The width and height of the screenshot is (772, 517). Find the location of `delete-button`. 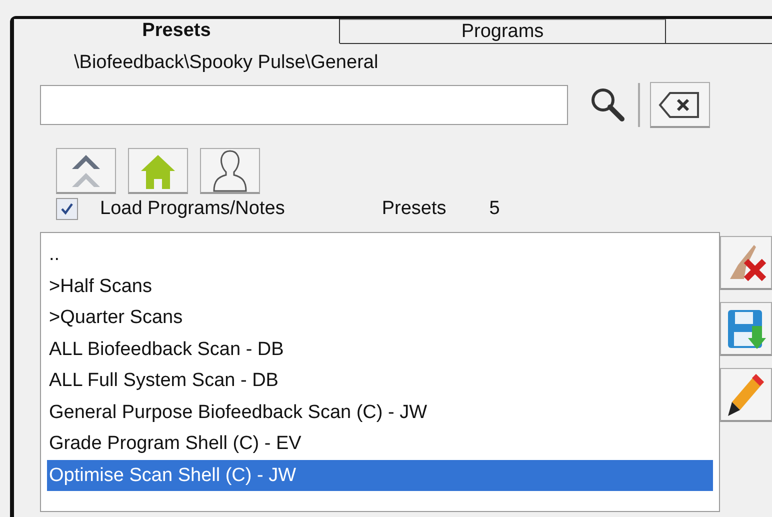

delete-button is located at coordinates (746, 263).